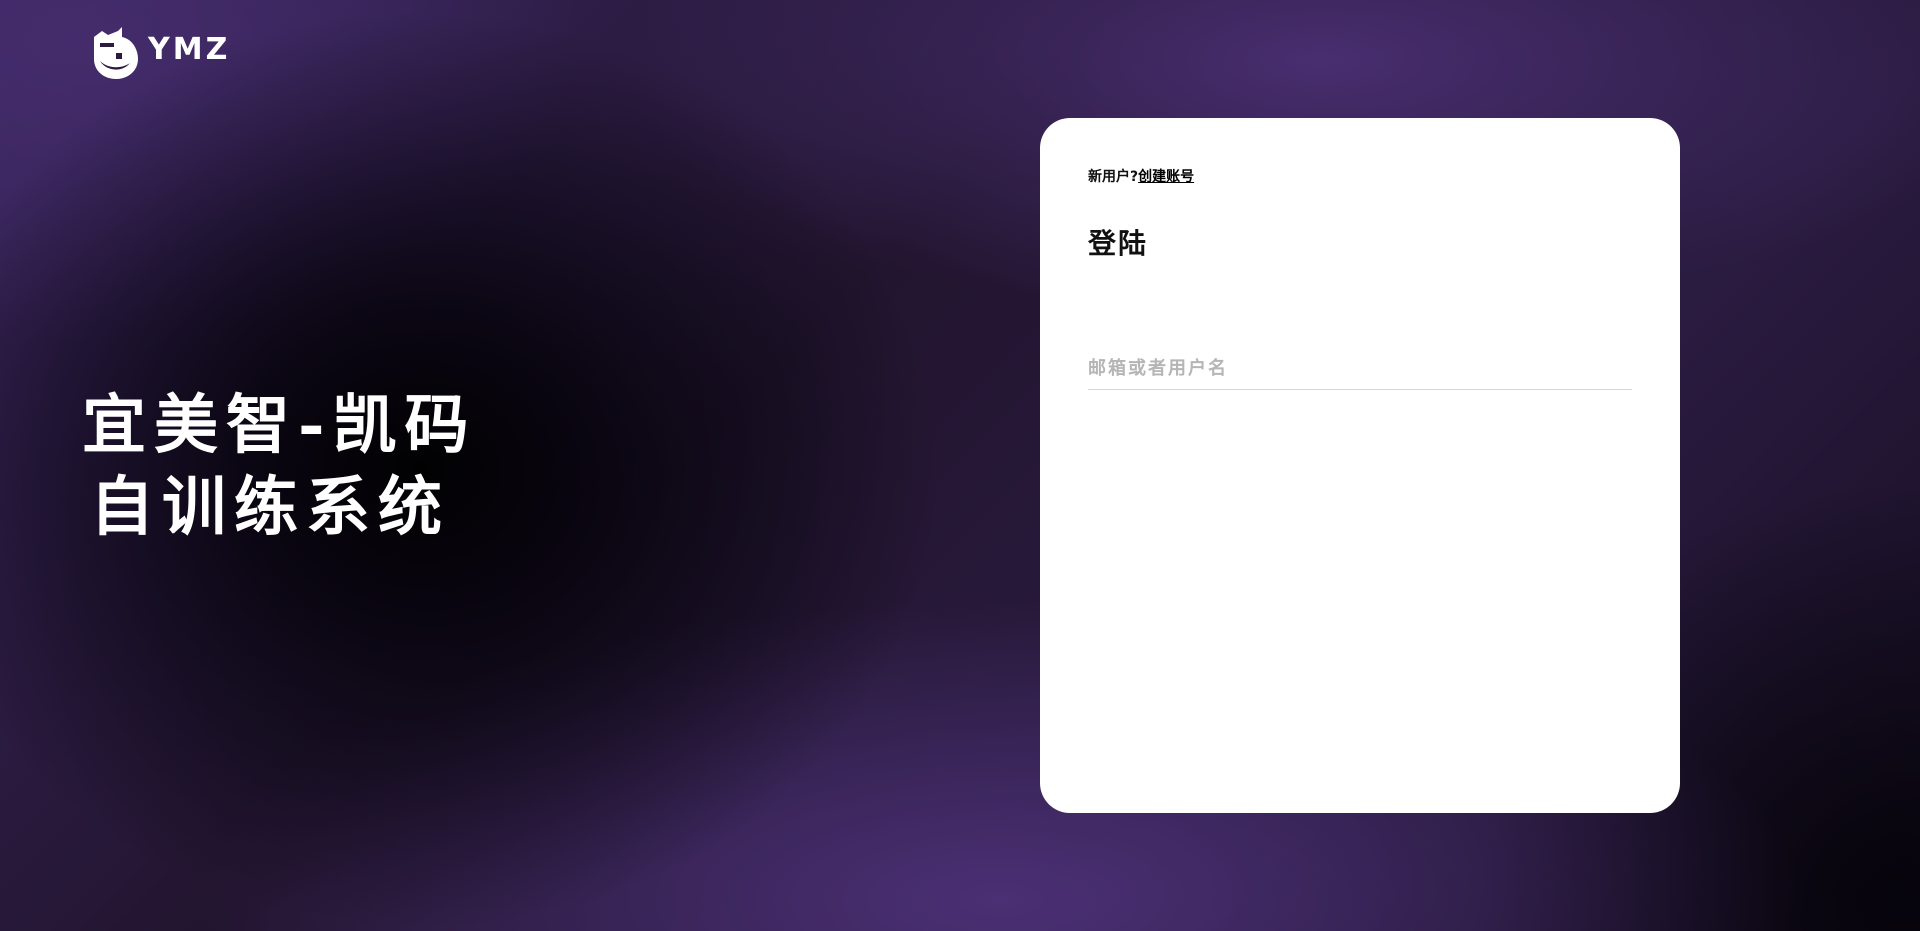 This screenshot has height=931, width=1920. Describe the element at coordinates (279, 467) in the screenshot. I see `hero-title: 宜美智-凯码 自训练系统` at that location.